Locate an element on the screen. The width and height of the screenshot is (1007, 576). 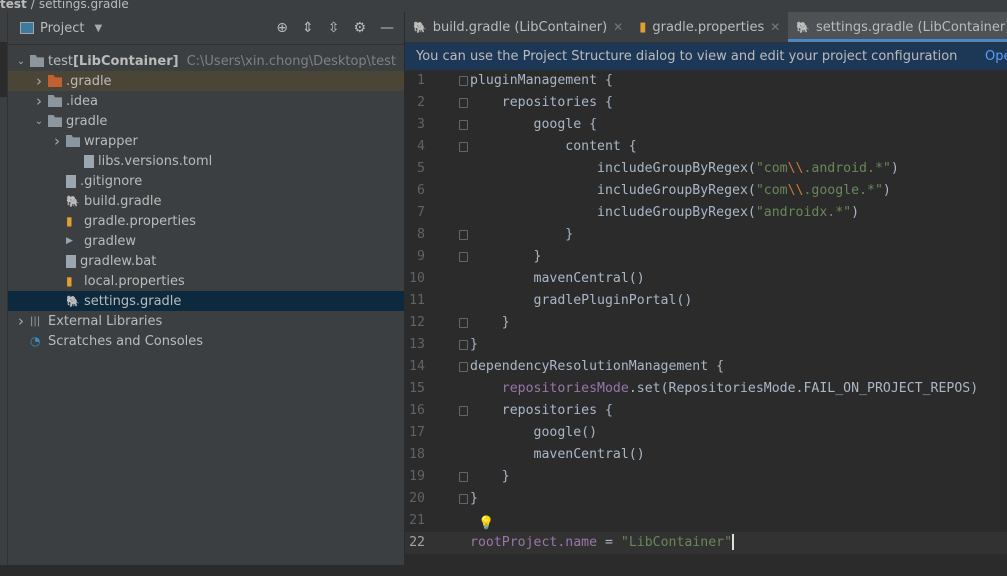
tab-label: gradle.properties is located at coordinates (708, 27).